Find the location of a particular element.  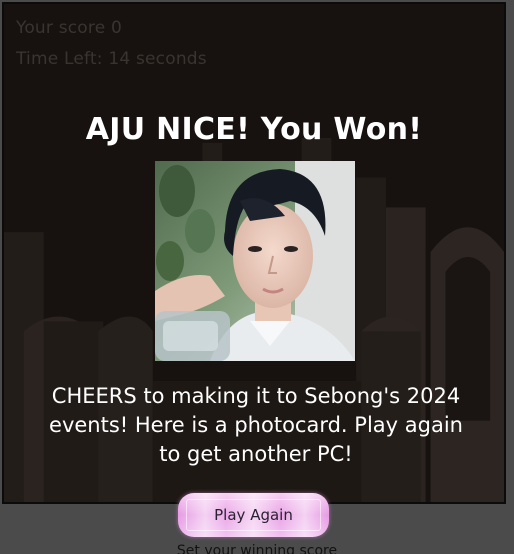

photocard-portrait-icon is located at coordinates (255, 261).